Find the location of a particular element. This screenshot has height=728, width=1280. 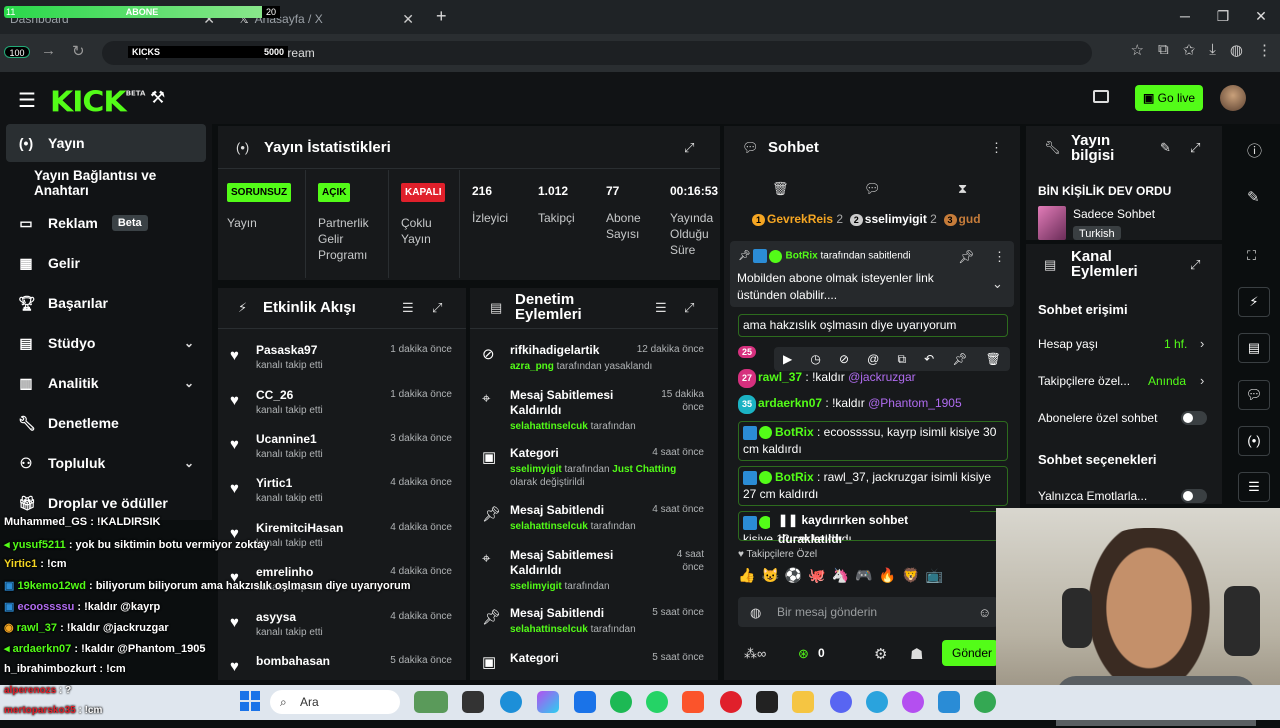

sidebar-item-studyo: ▤ Stüdyo ⌄ is located at coordinates (106, 343).